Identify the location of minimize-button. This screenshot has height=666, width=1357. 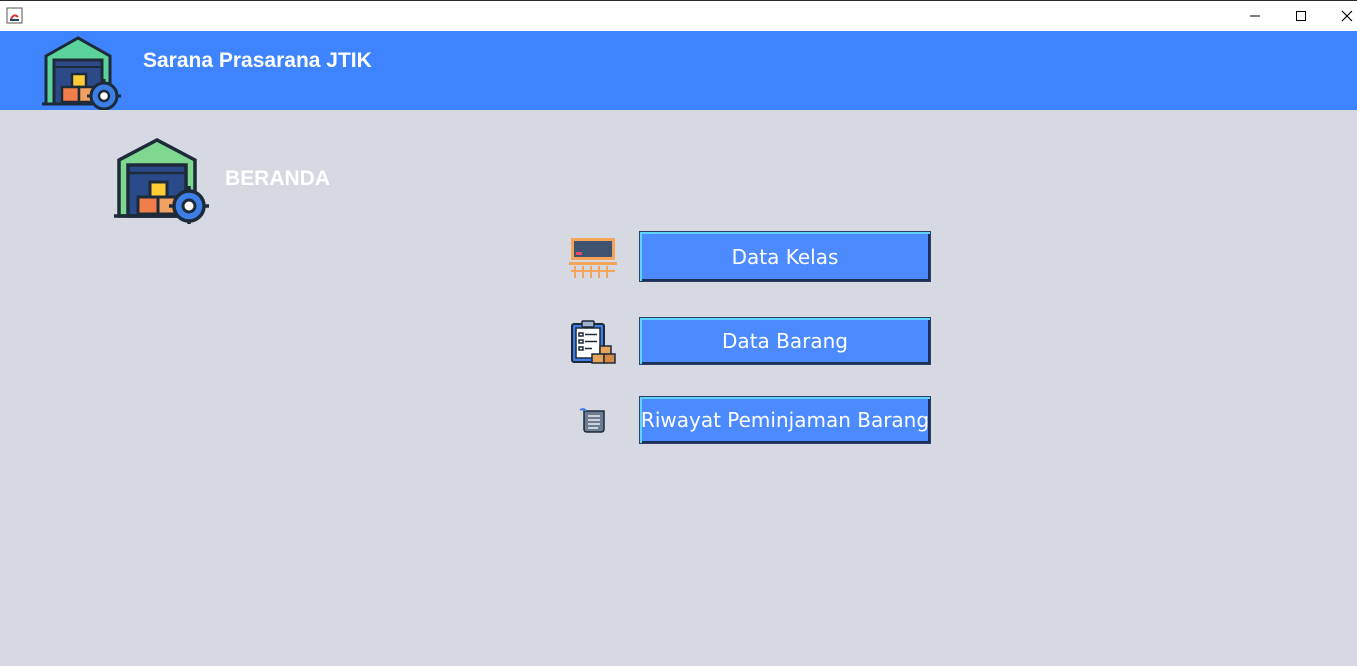
(1255, 16).